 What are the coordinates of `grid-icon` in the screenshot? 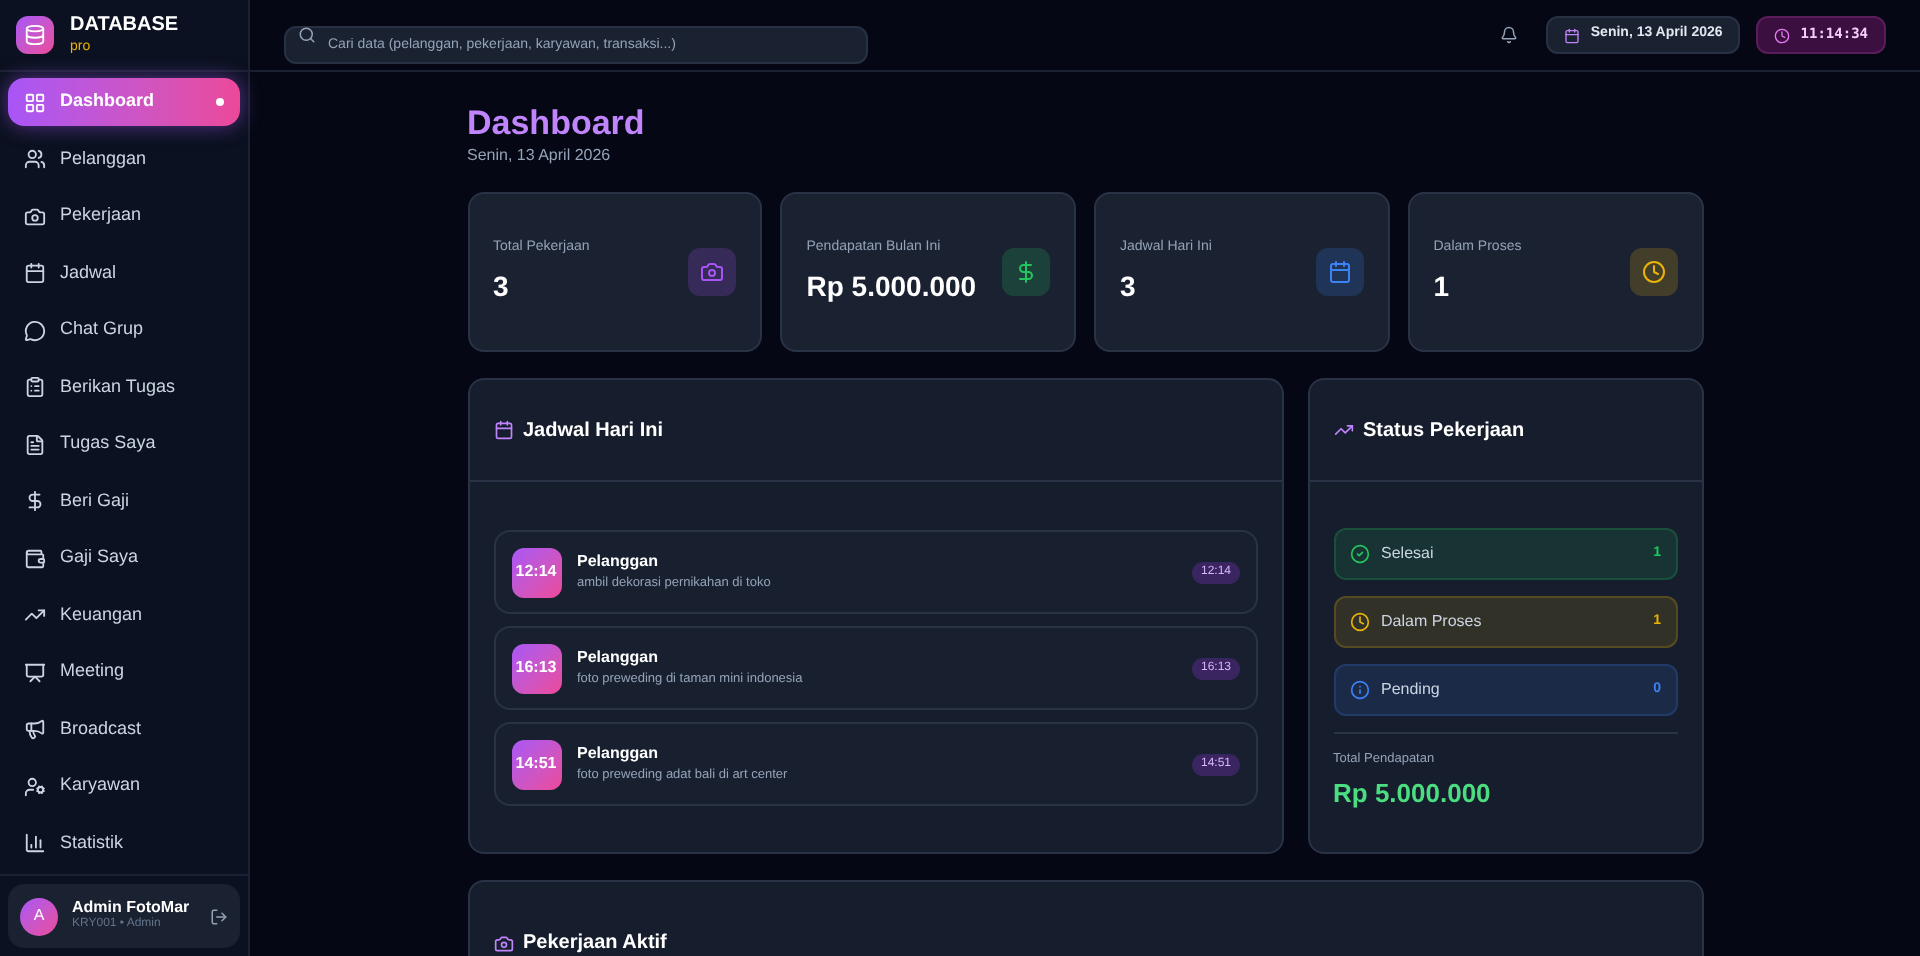 It's located at (35, 102).